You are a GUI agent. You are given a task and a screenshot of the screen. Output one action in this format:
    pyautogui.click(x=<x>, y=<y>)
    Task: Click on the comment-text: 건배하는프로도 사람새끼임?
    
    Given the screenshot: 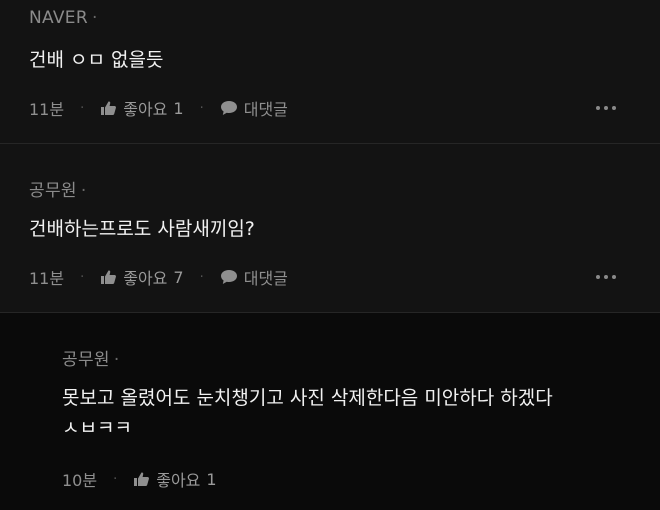 What is the action you would take?
    pyautogui.click(x=142, y=229)
    